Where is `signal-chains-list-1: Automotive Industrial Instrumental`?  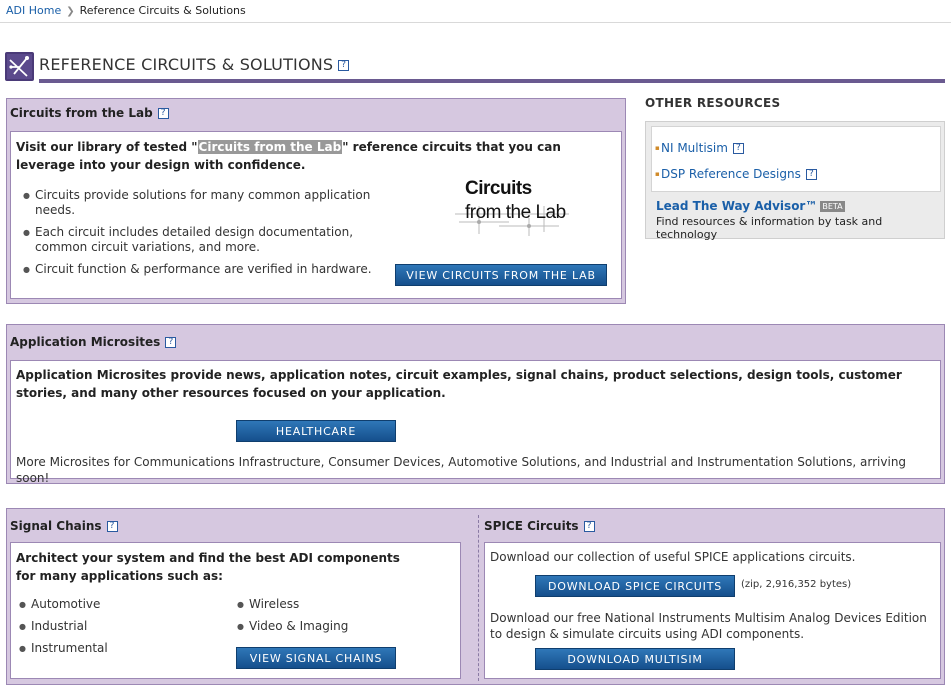 signal-chains-list-1: Automotive Industrial Instrumental is located at coordinates (119, 626).